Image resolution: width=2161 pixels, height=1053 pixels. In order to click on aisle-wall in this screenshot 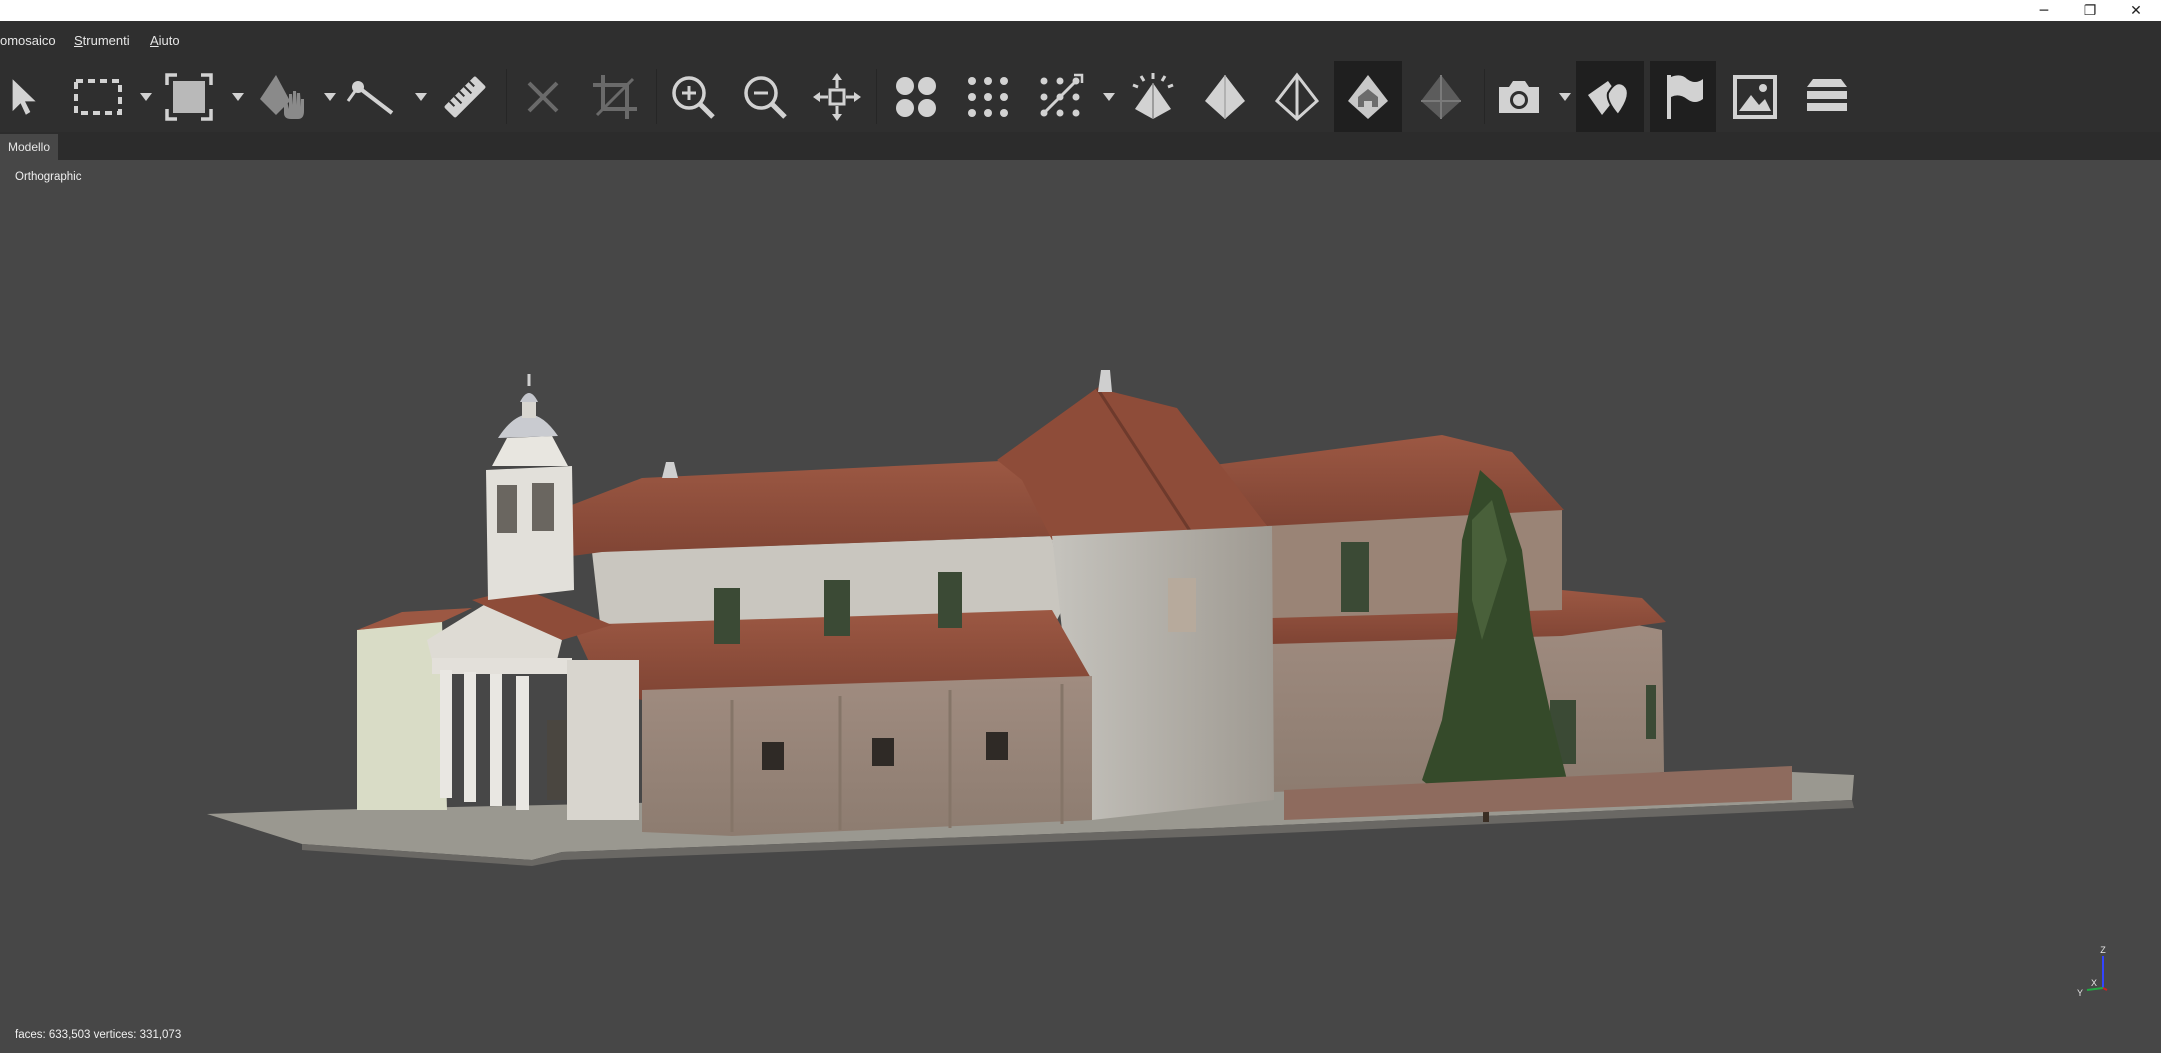, I will do `click(867, 756)`.